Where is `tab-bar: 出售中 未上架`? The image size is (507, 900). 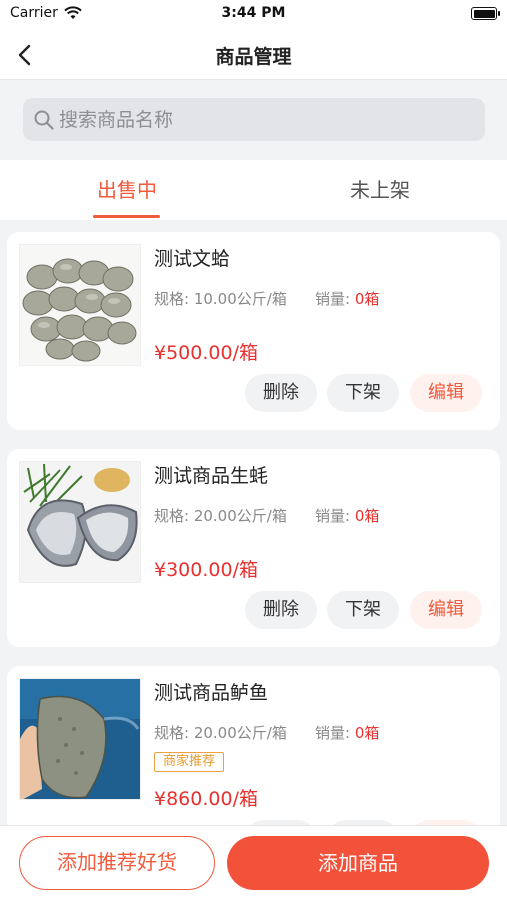 tab-bar: 出售中 未上架 is located at coordinates (253, 190).